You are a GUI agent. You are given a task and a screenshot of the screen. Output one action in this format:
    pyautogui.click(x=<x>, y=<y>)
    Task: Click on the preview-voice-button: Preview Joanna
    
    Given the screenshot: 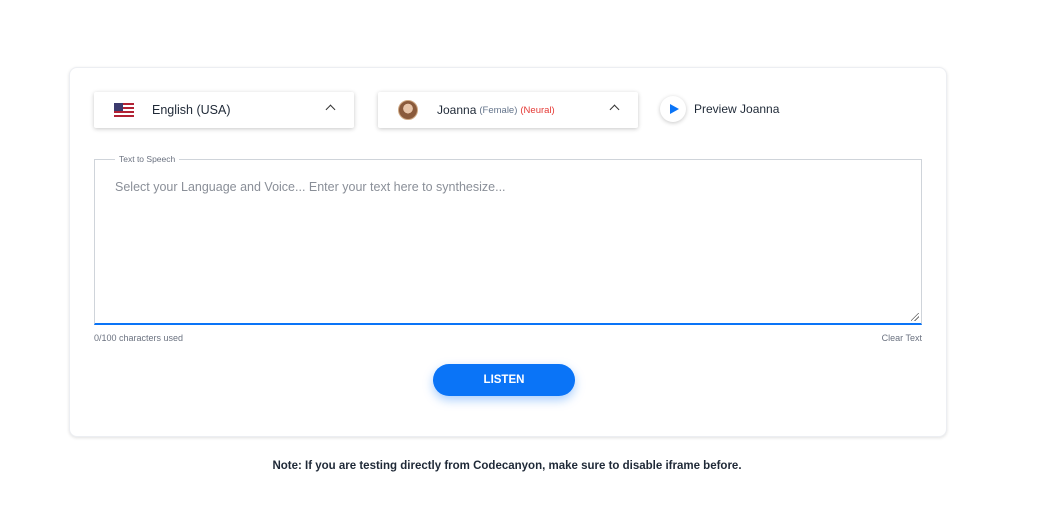 What is the action you would take?
    pyautogui.click(x=719, y=109)
    